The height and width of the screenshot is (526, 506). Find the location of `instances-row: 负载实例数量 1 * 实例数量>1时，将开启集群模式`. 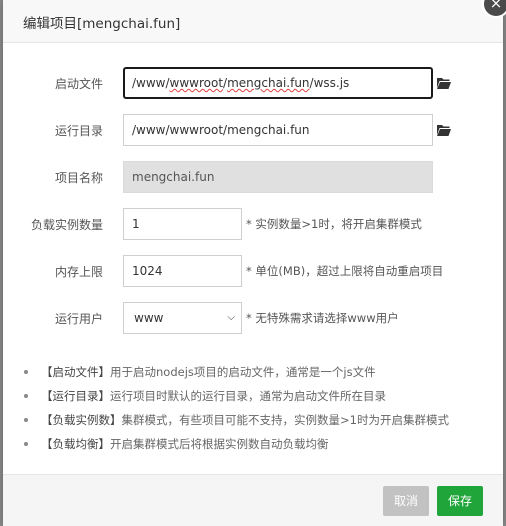

instances-row: 负载实例数量 1 * 实例数量>1时，将开启集群模式 is located at coordinates (253, 224).